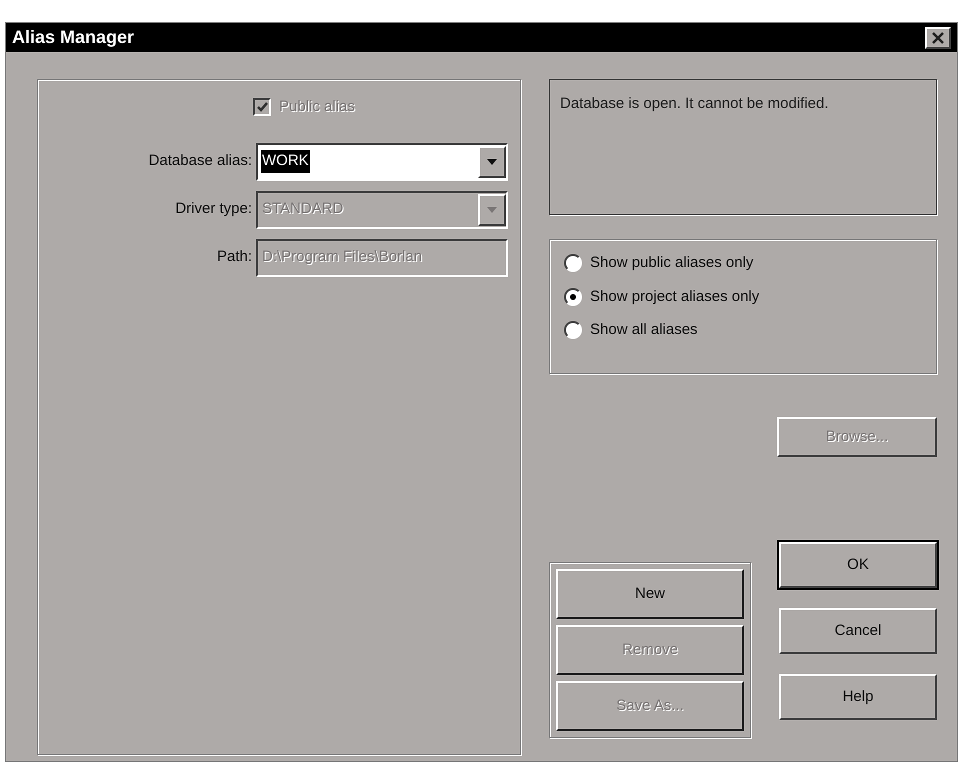 This screenshot has width=965, height=766. Describe the element at coordinates (285, 161) in the screenshot. I see `field-value: WORK` at that location.